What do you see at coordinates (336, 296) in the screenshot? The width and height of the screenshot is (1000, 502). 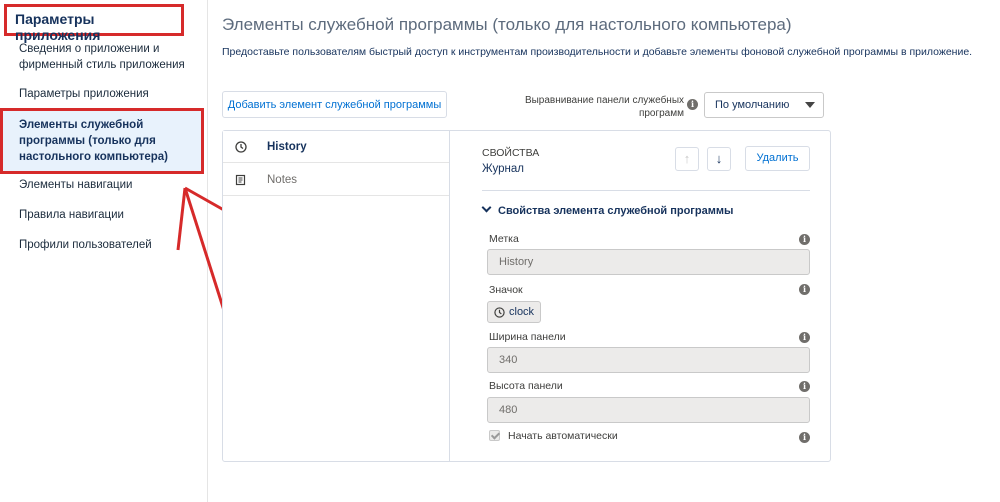 I see `utility-items-list: History Notes` at bounding box center [336, 296].